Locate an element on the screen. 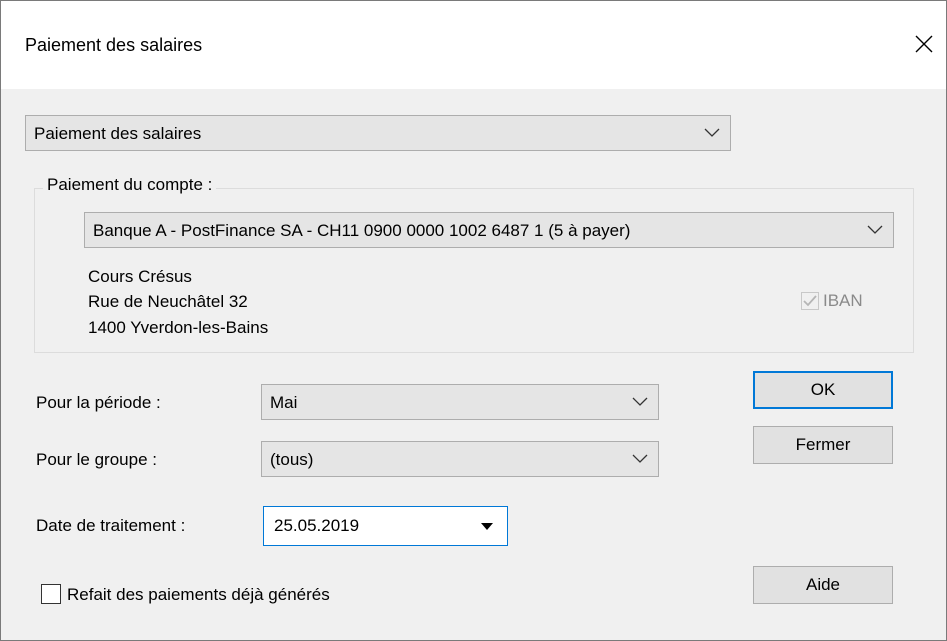 This screenshot has width=947, height=641. redo-checkbox is located at coordinates (51, 594).